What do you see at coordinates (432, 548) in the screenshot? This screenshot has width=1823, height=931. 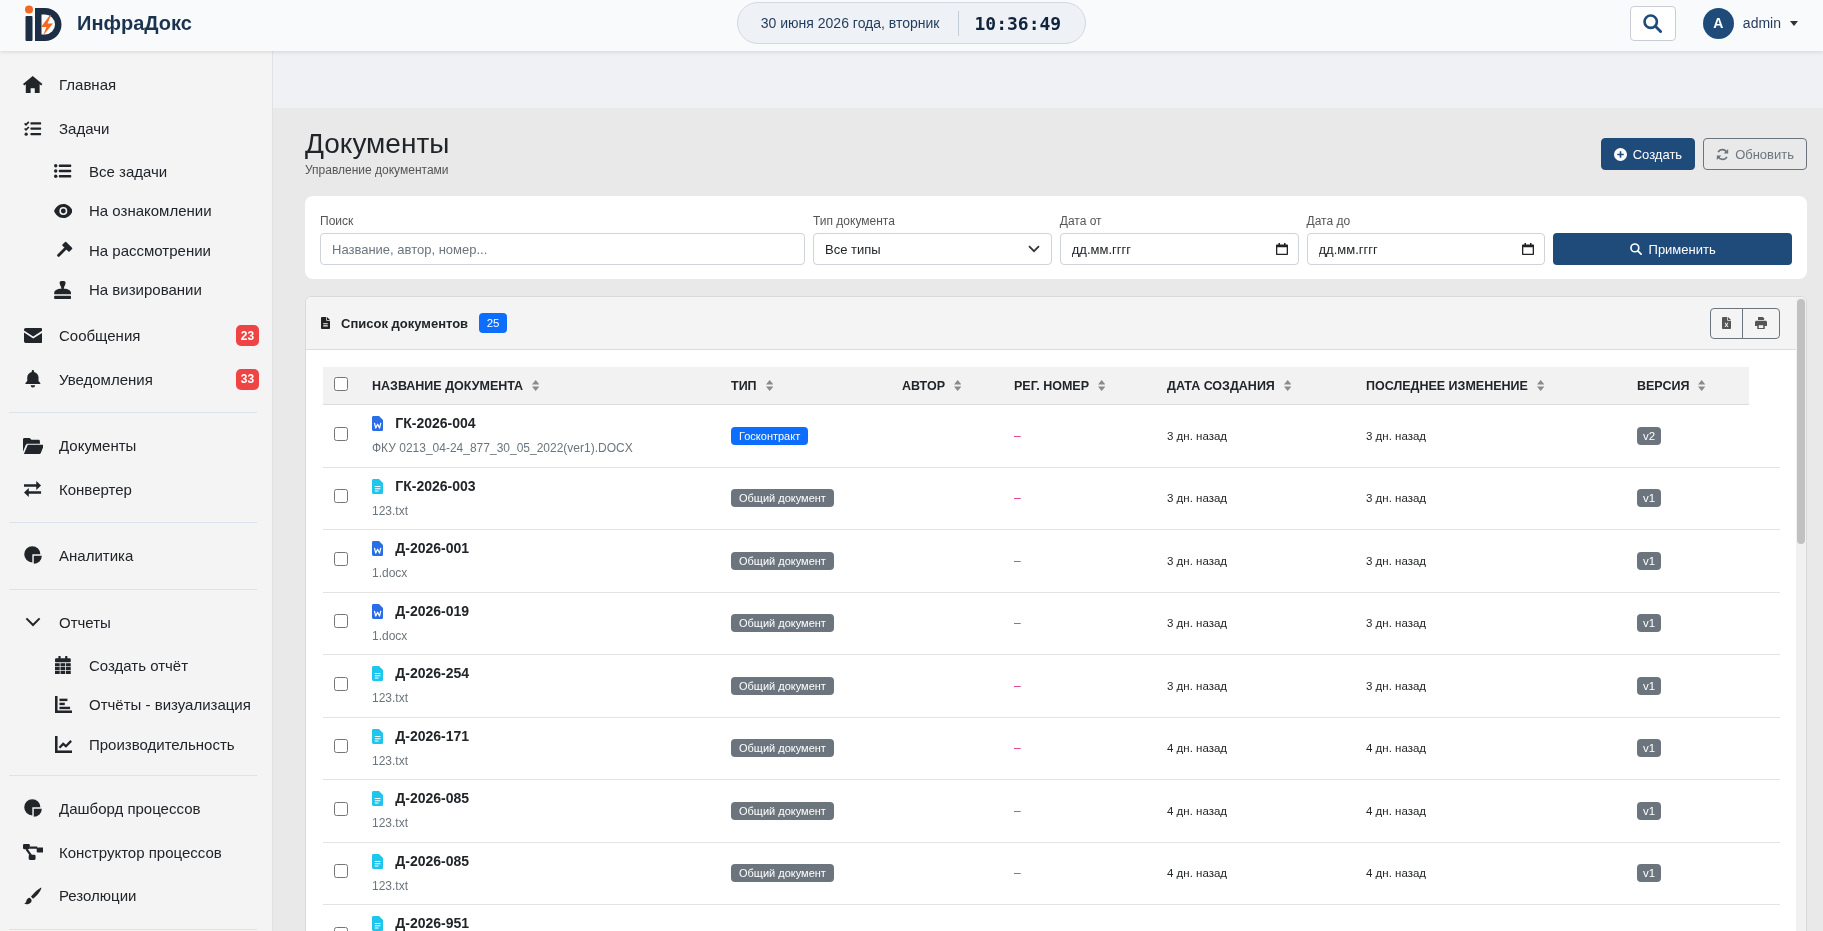 I see `document-name: Д-2026-001` at bounding box center [432, 548].